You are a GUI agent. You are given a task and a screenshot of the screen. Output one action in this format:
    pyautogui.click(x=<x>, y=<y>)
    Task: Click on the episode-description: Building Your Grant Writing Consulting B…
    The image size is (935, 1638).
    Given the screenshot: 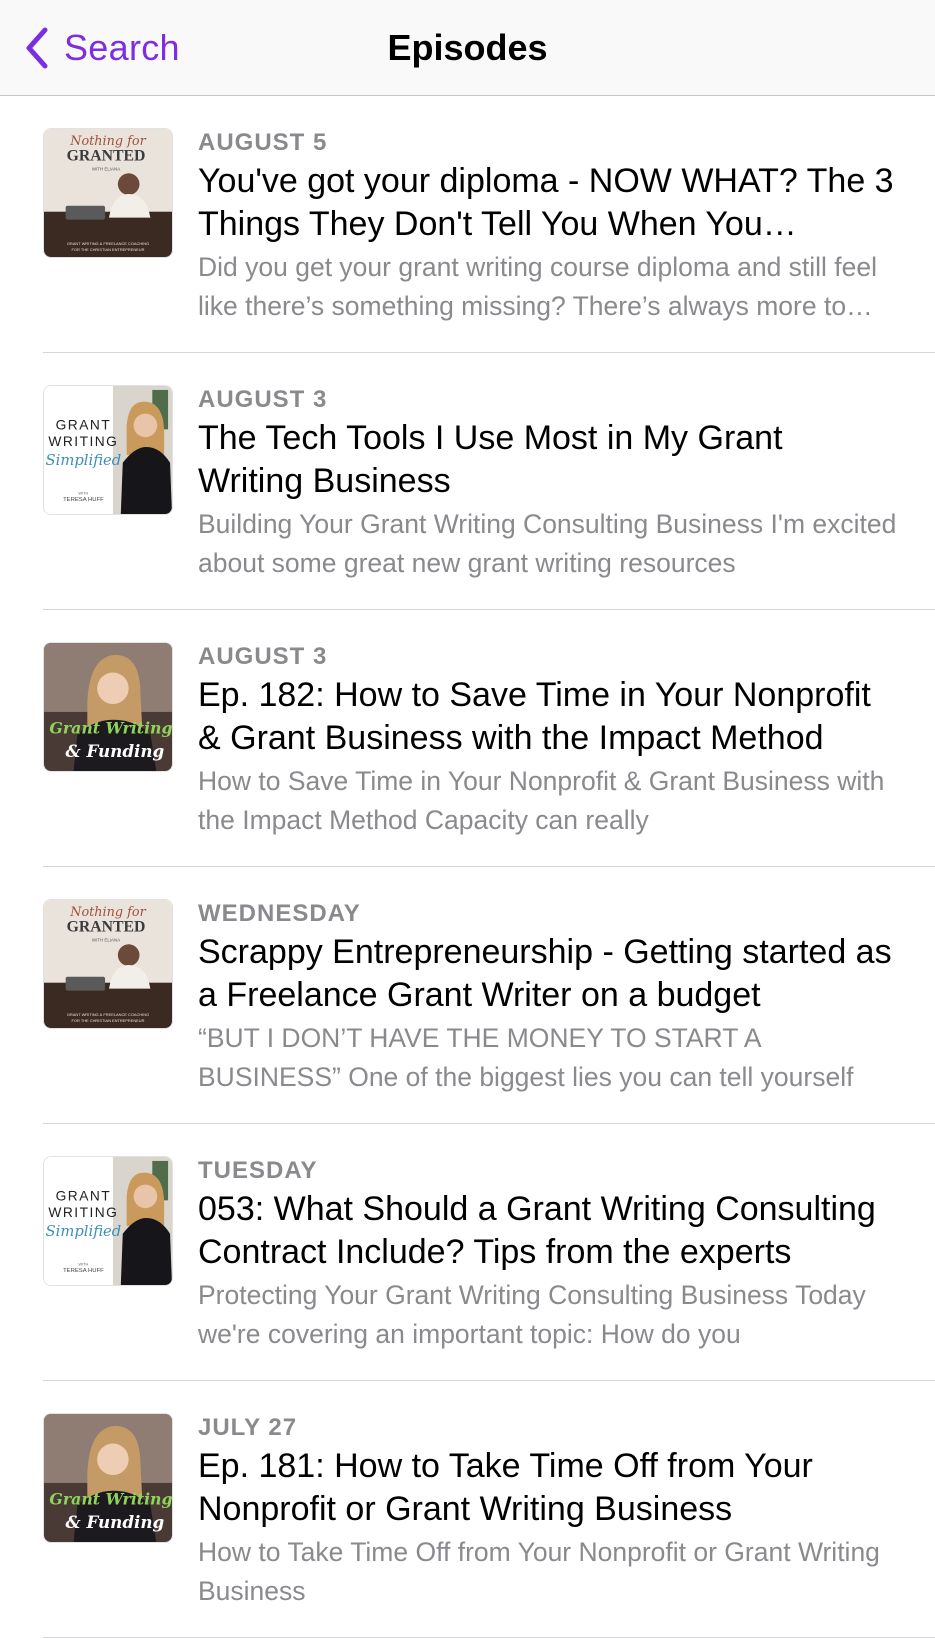 What is the action you would take?
    pyautogui.click(x=547, y=543)
    